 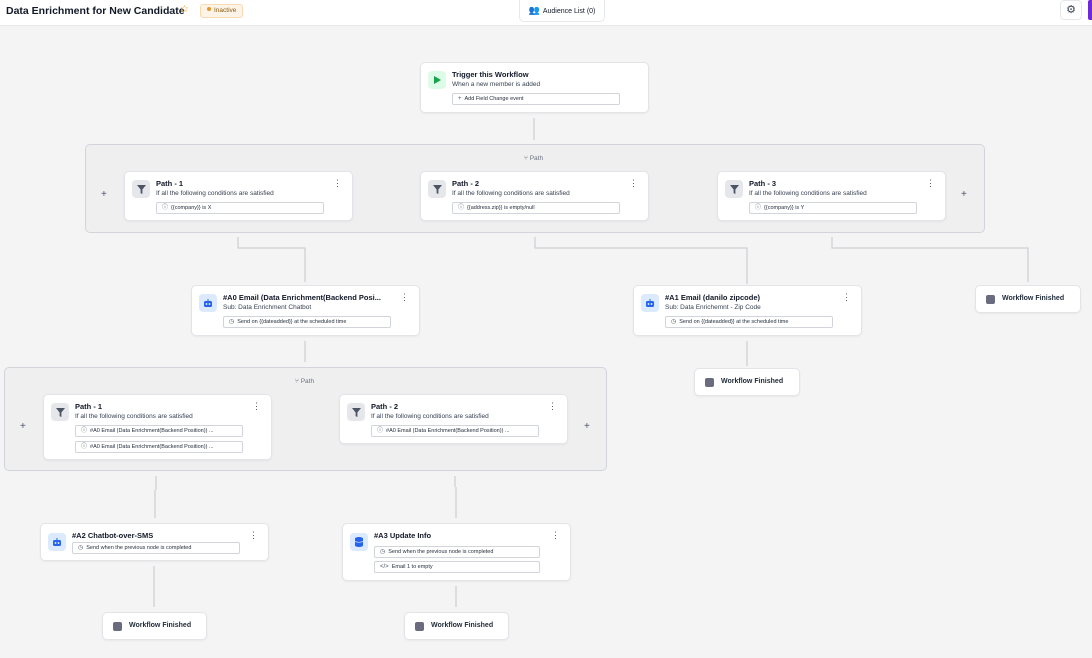 What do you see at coordinates (460, 99) in the screenshot?
I see `plus-icon: +` at bounding box center [460, 99].